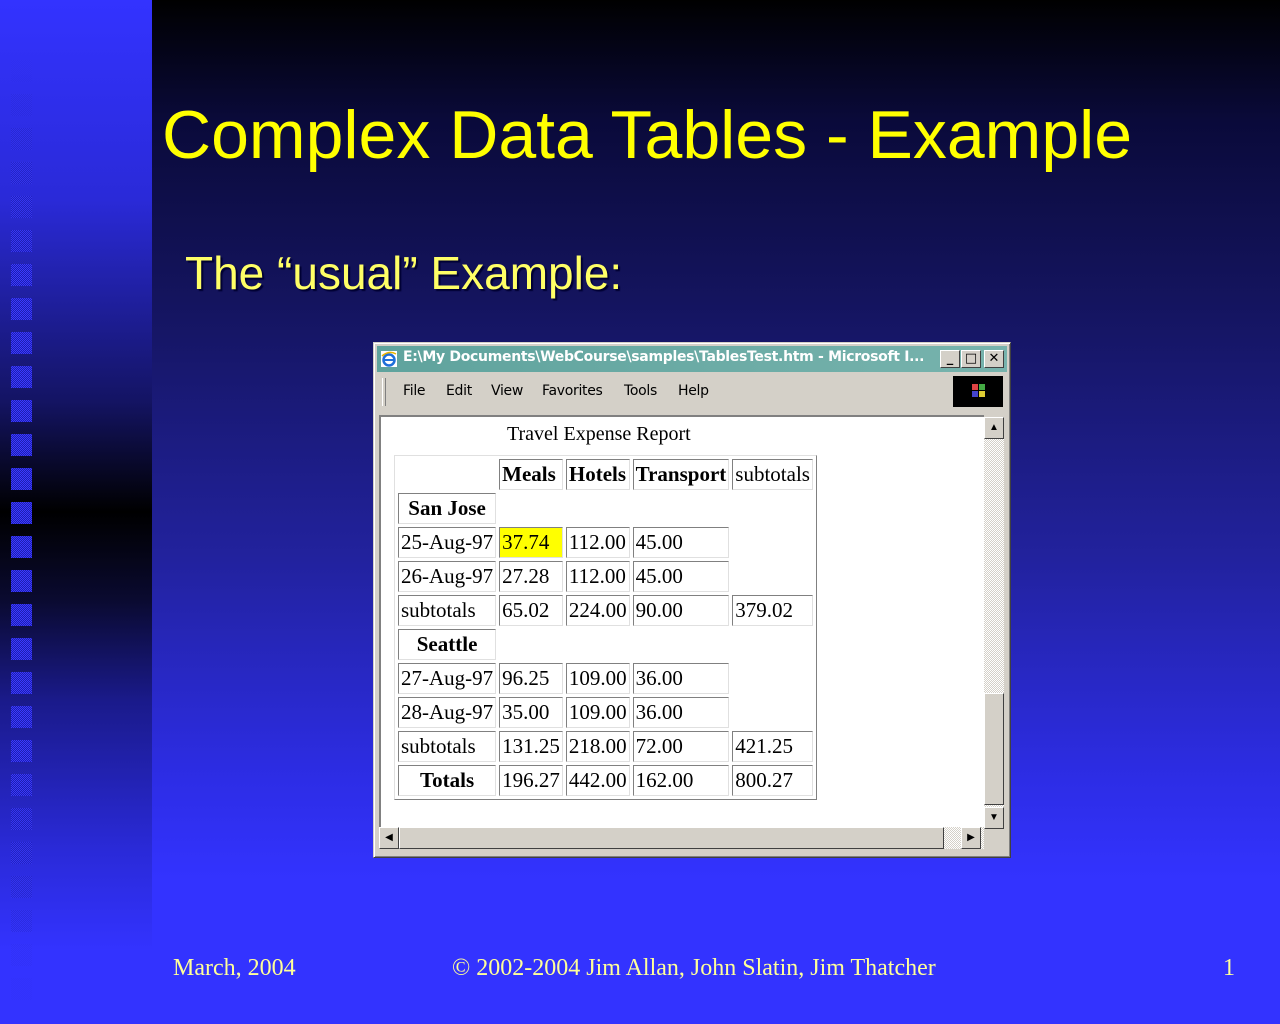  I want to click on table-row: 27-Aug-97 96.25 109.00 36.00, so click(605, 678).